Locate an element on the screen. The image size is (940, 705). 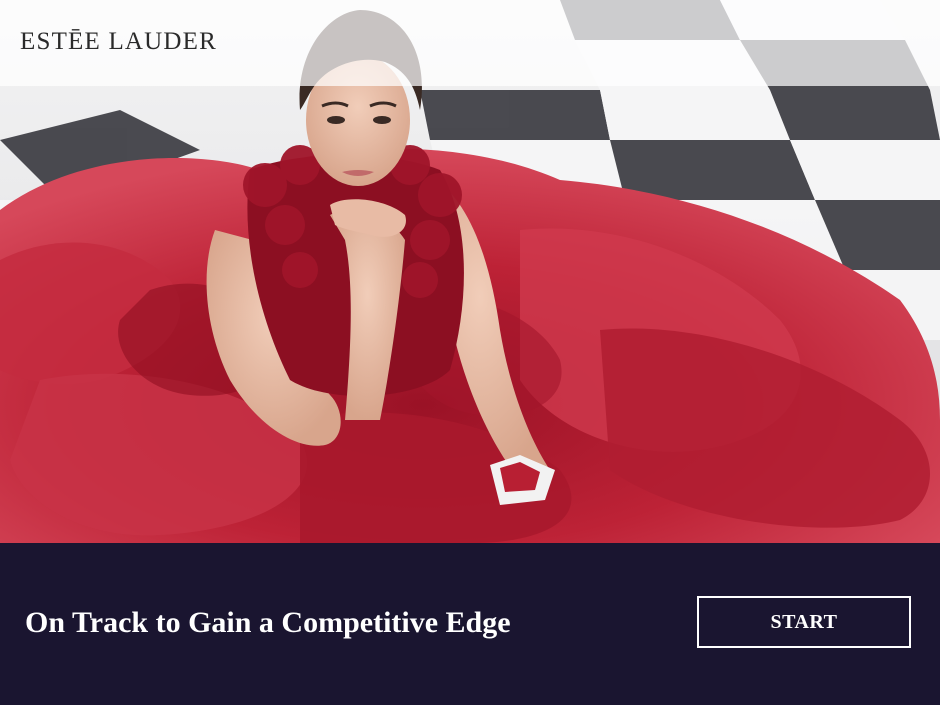
start-button: START is located at coordinates (804, 622).